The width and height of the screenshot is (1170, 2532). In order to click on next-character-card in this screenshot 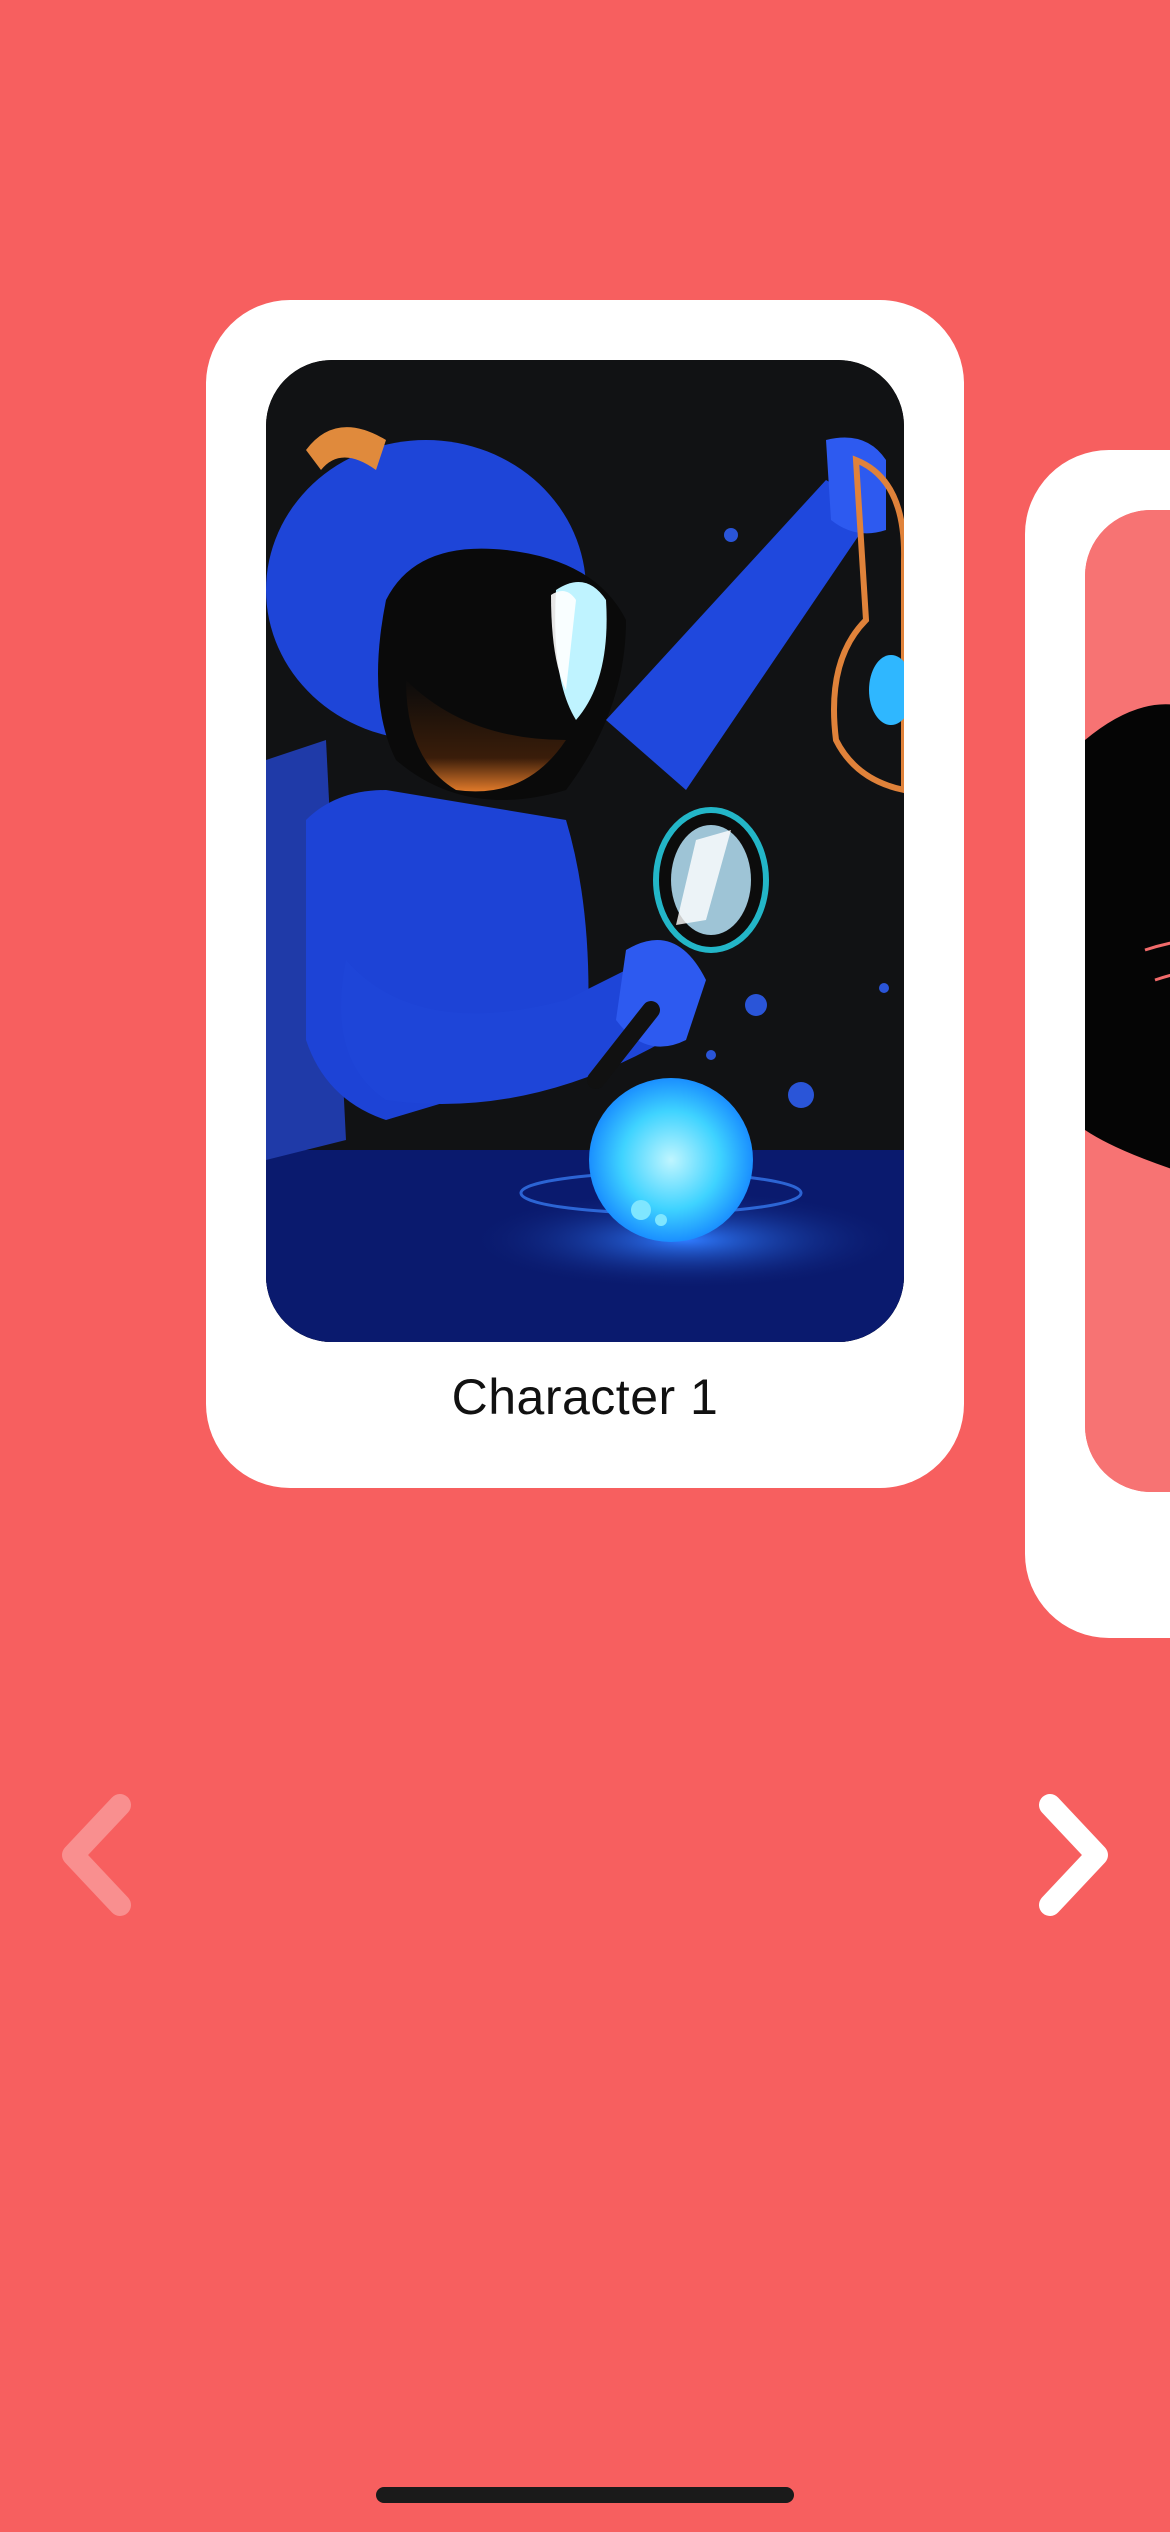, I will do `click(1097, 1044)`.